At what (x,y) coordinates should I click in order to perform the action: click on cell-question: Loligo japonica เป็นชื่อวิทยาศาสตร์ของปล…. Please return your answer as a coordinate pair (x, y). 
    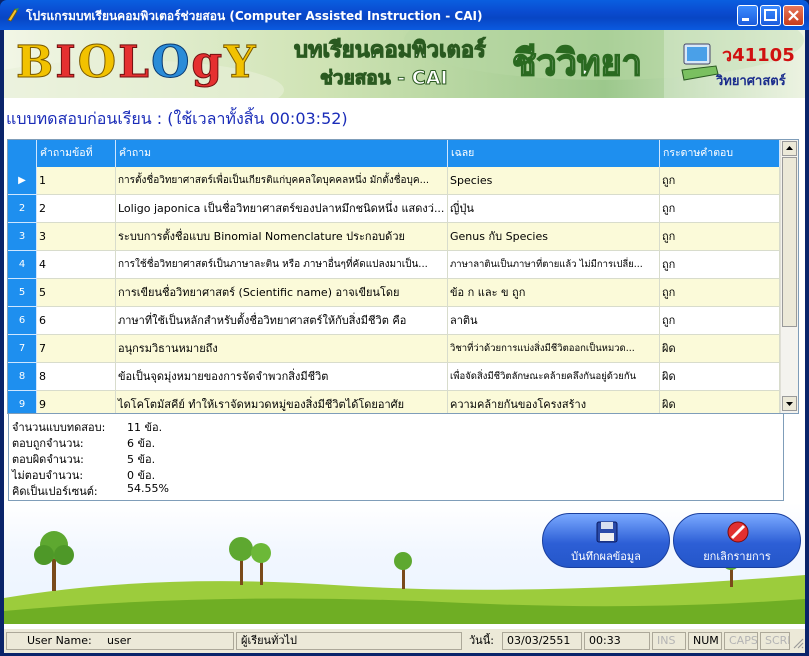
    Looking at the image, I should click on (282, 209).